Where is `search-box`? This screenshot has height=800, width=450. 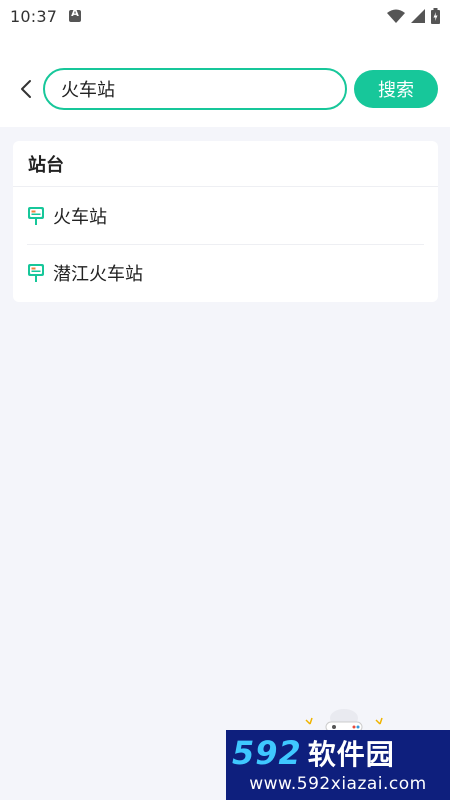 search-box is located at coordinates (195, 89).